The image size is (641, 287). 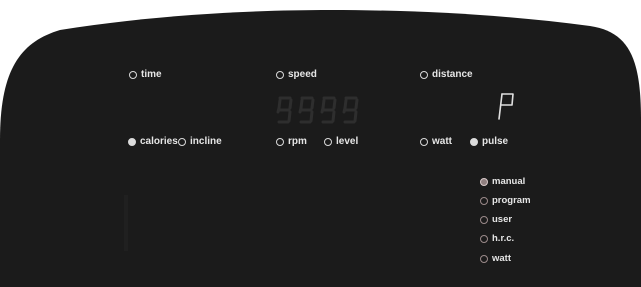 I want to click on speed-indicator: speed, so click(x=296, y=74).